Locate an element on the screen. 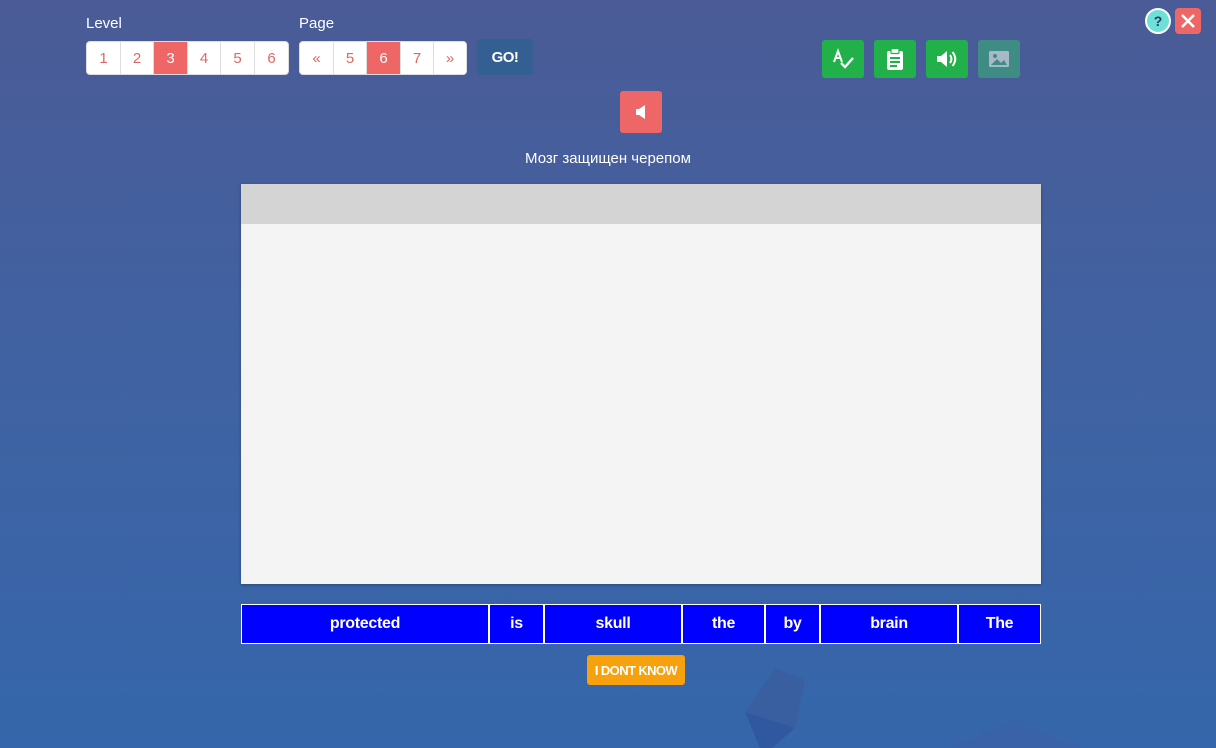 This screenshot has height=748, width=1216. level-option: 2 is located at coordinates (137, 58).